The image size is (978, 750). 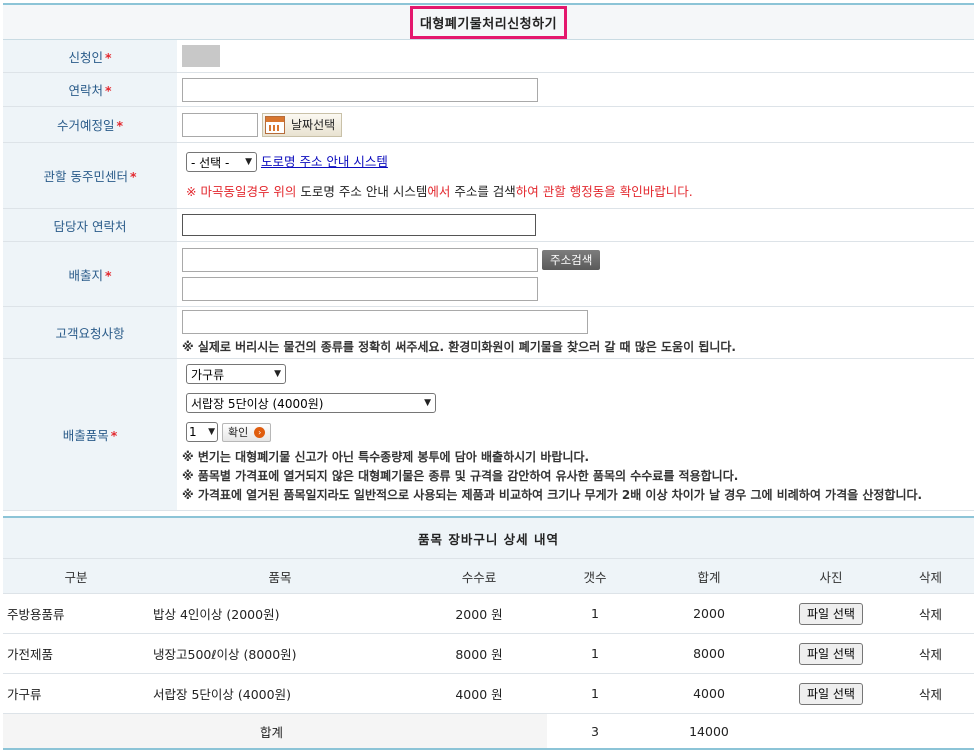 What do you see at coordinates (360, 259) in the screenshot?
I see `address-input` at bounding box center [360, 259].